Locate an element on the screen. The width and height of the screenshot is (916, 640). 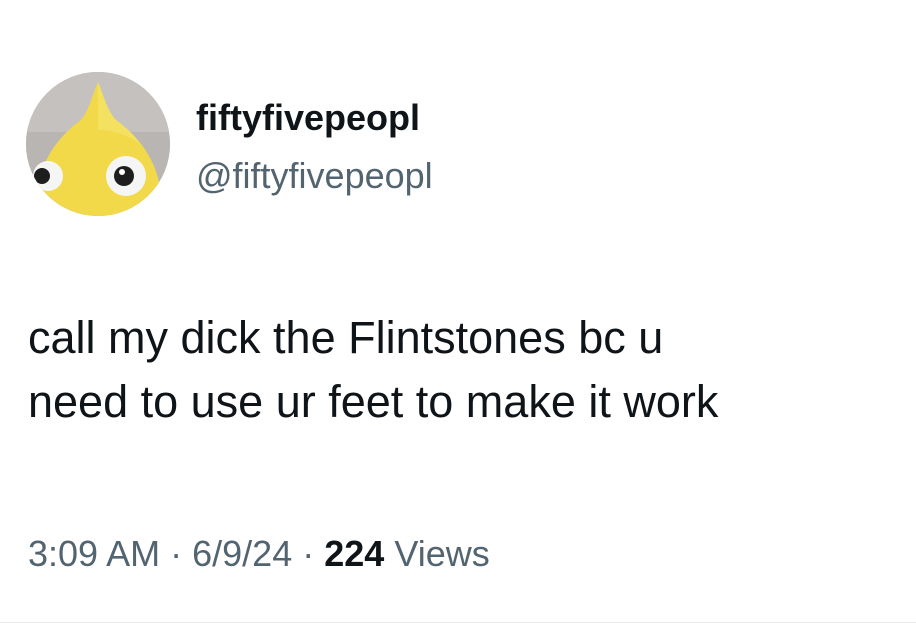
yellow-plush-creature-avatar-icon is located at coordinates (98, 144).